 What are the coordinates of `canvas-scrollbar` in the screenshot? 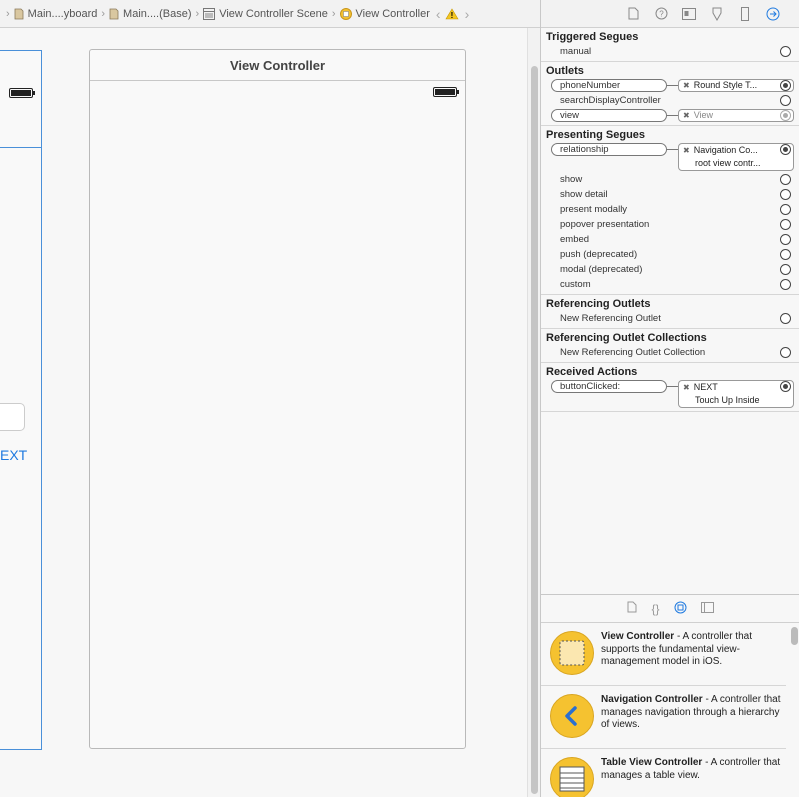 It's located at (533, 412).